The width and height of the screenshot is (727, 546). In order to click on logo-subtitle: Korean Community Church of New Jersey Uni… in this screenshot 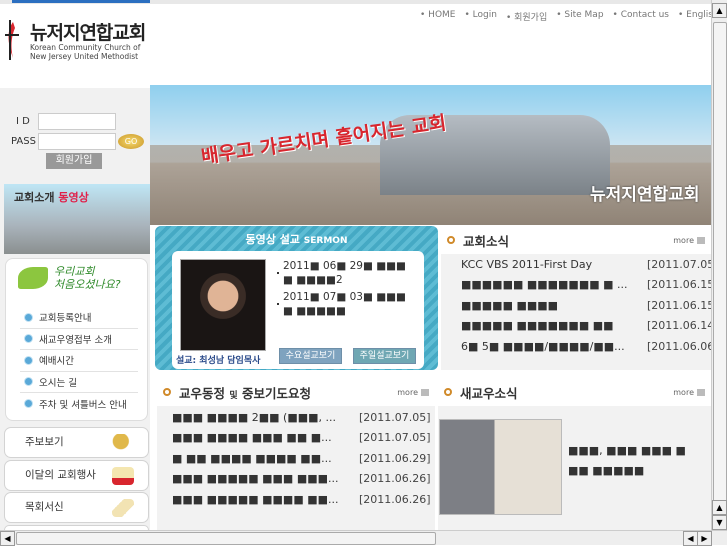, I will do `click(85, 52)`.